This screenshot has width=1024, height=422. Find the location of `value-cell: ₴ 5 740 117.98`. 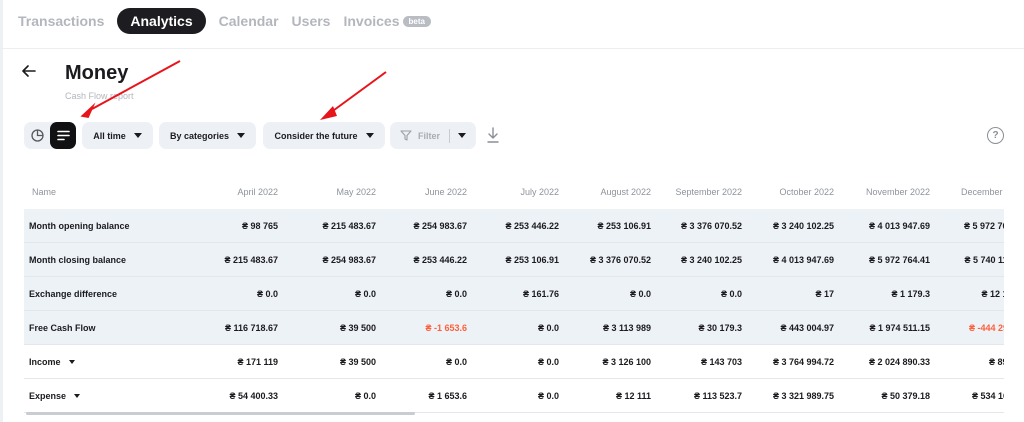

value-cell: ₴ 5 740 117.98 is located at coordinates (984, 259).